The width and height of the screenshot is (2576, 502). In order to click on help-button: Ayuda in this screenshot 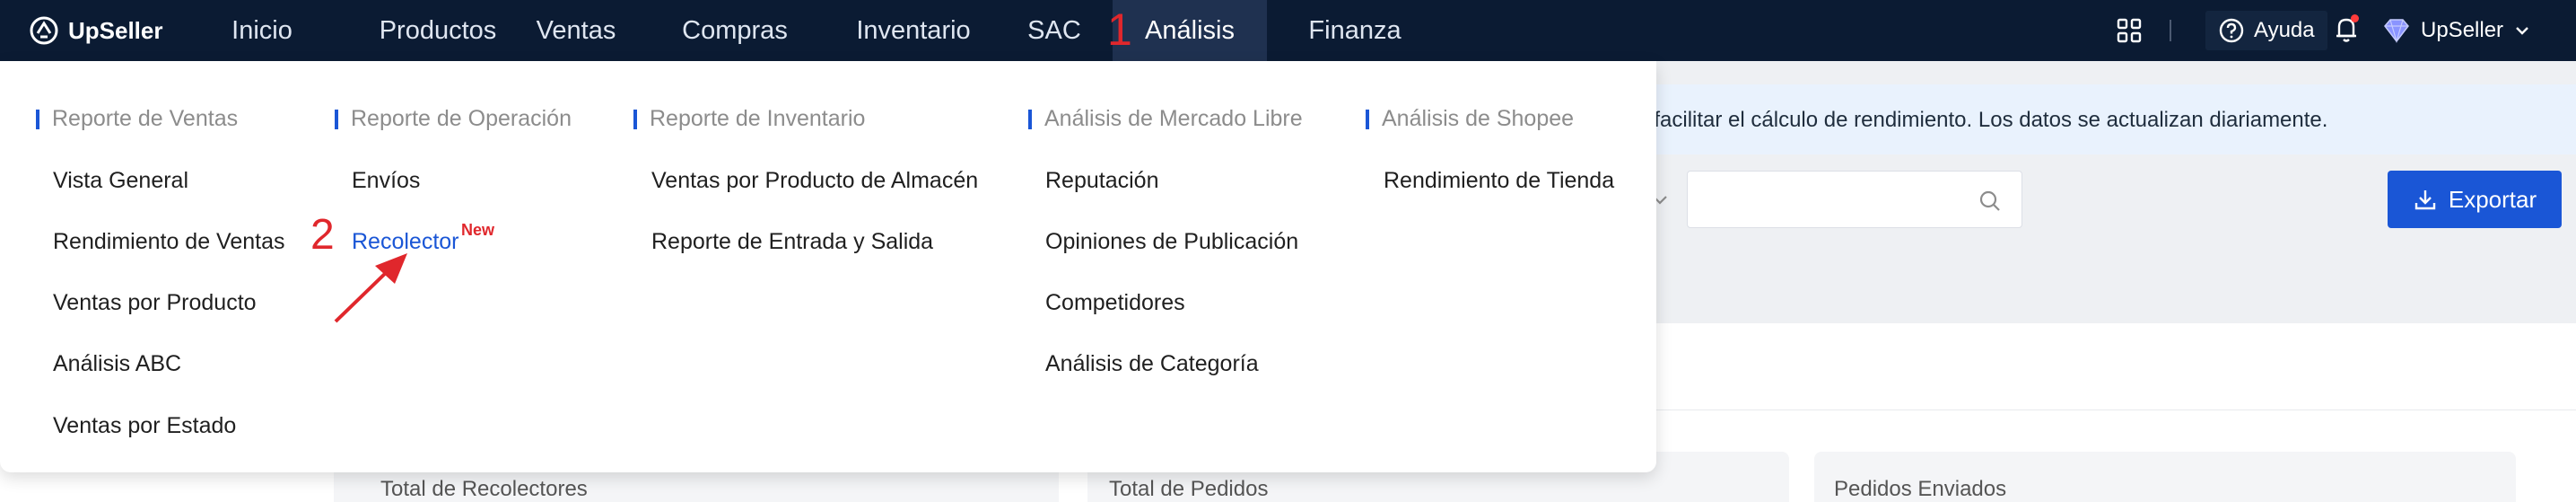, I will do `click(2266, 30)`.